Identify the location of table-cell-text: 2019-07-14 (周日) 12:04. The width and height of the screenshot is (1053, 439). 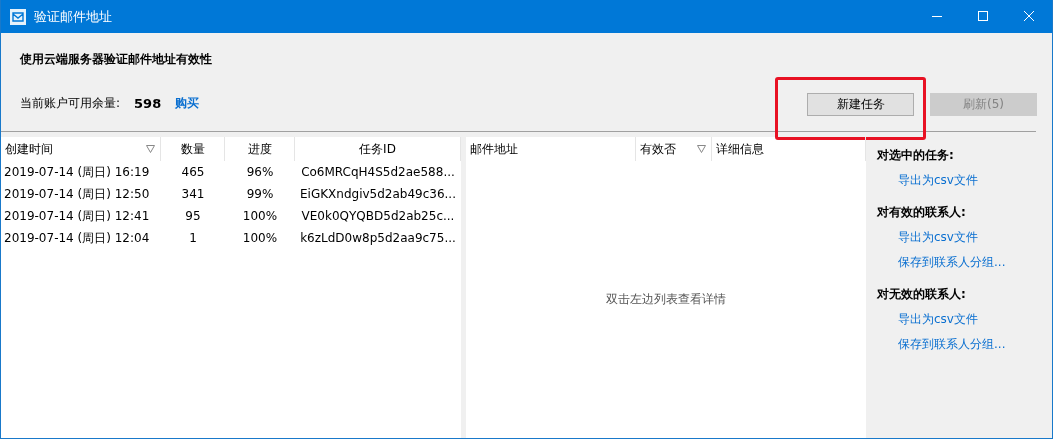
(77, 238).